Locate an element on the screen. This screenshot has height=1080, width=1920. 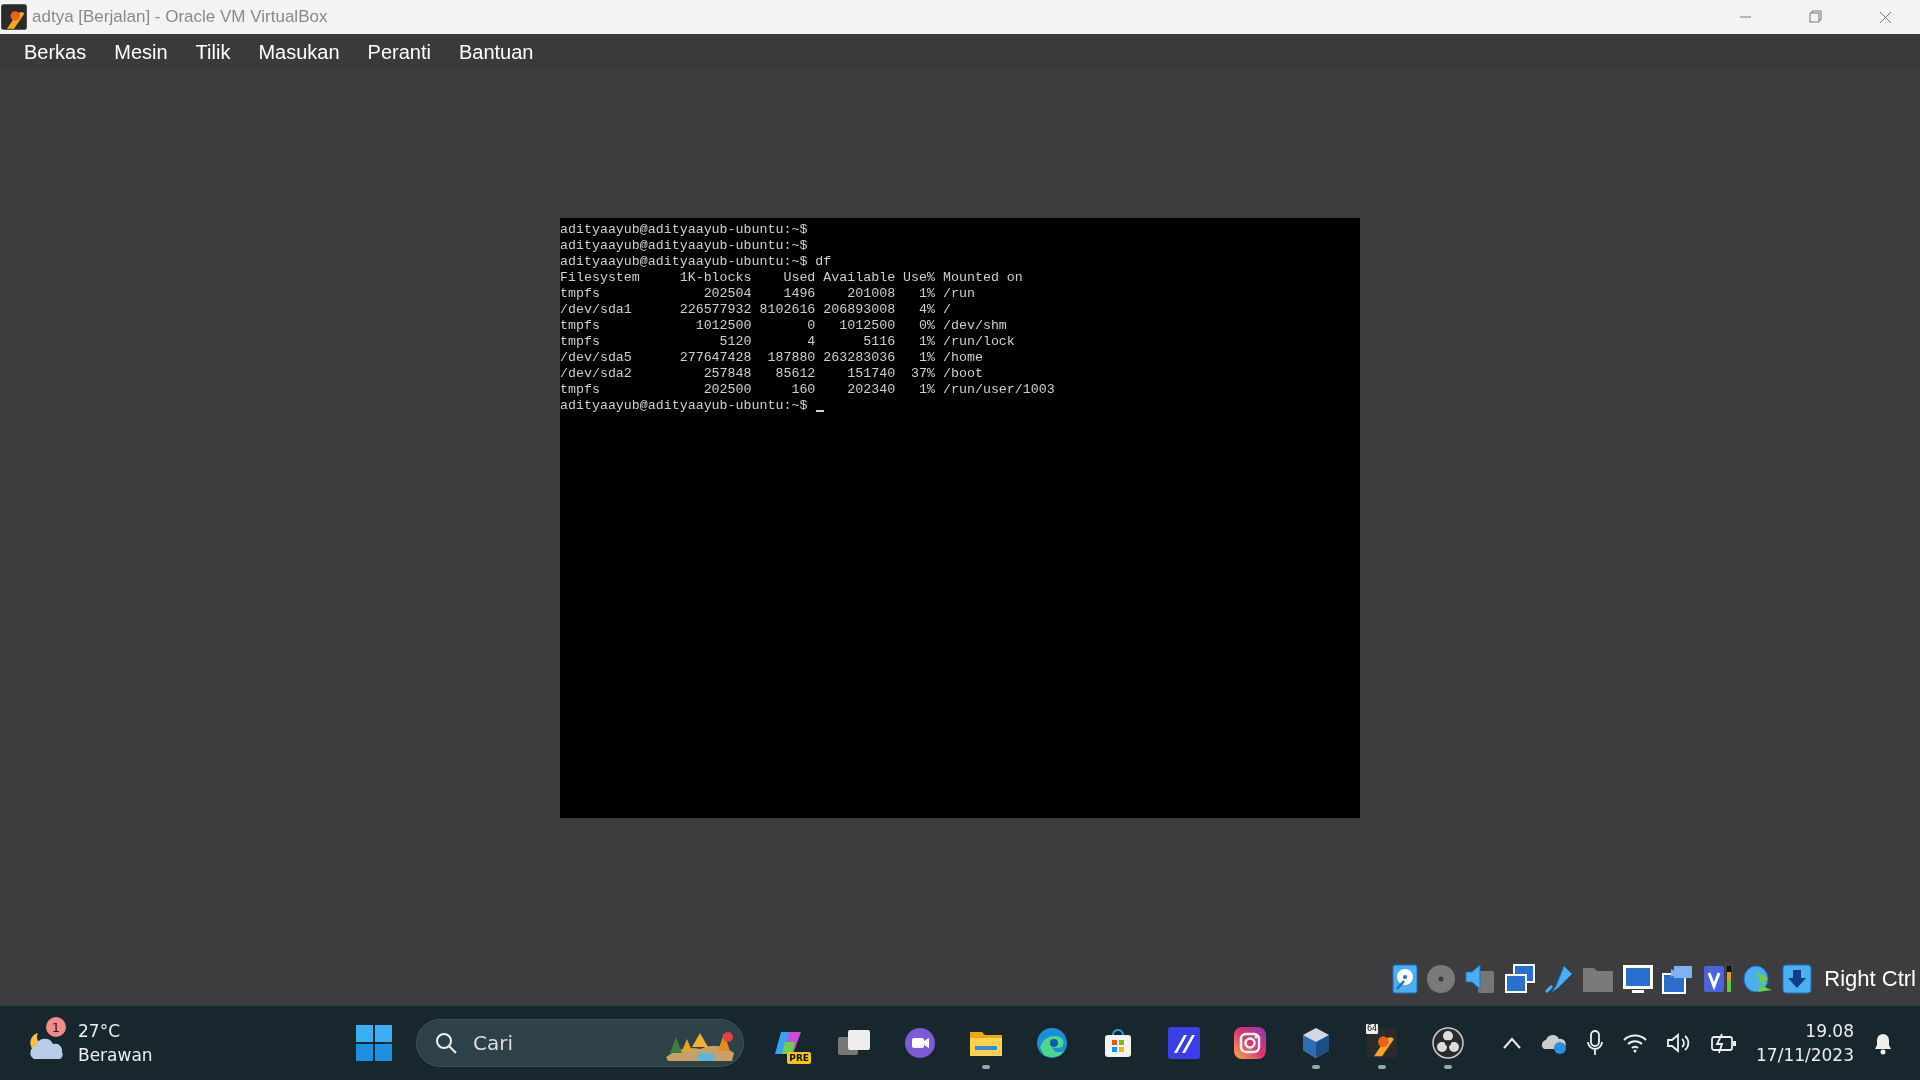
menu-item: Masukan is located at coordinates (299, 52).